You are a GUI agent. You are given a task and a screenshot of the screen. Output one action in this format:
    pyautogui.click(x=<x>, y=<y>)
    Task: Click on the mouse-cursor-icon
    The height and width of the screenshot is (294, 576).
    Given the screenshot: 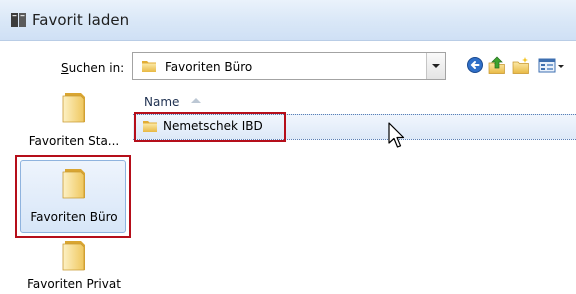 What is the action you would take?
    pyautogui.click(x=396, y=135)
    